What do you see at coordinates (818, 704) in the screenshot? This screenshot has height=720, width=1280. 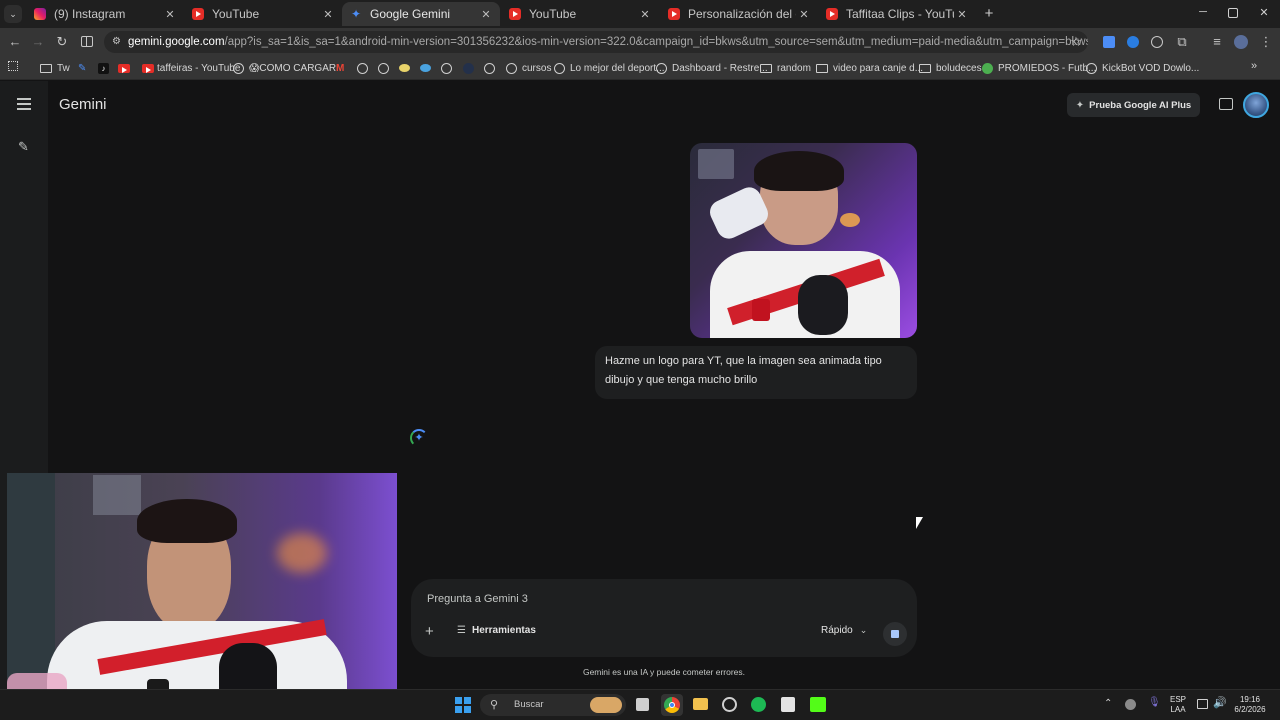 I see `kick-icon` at bounding box center [818, 704].